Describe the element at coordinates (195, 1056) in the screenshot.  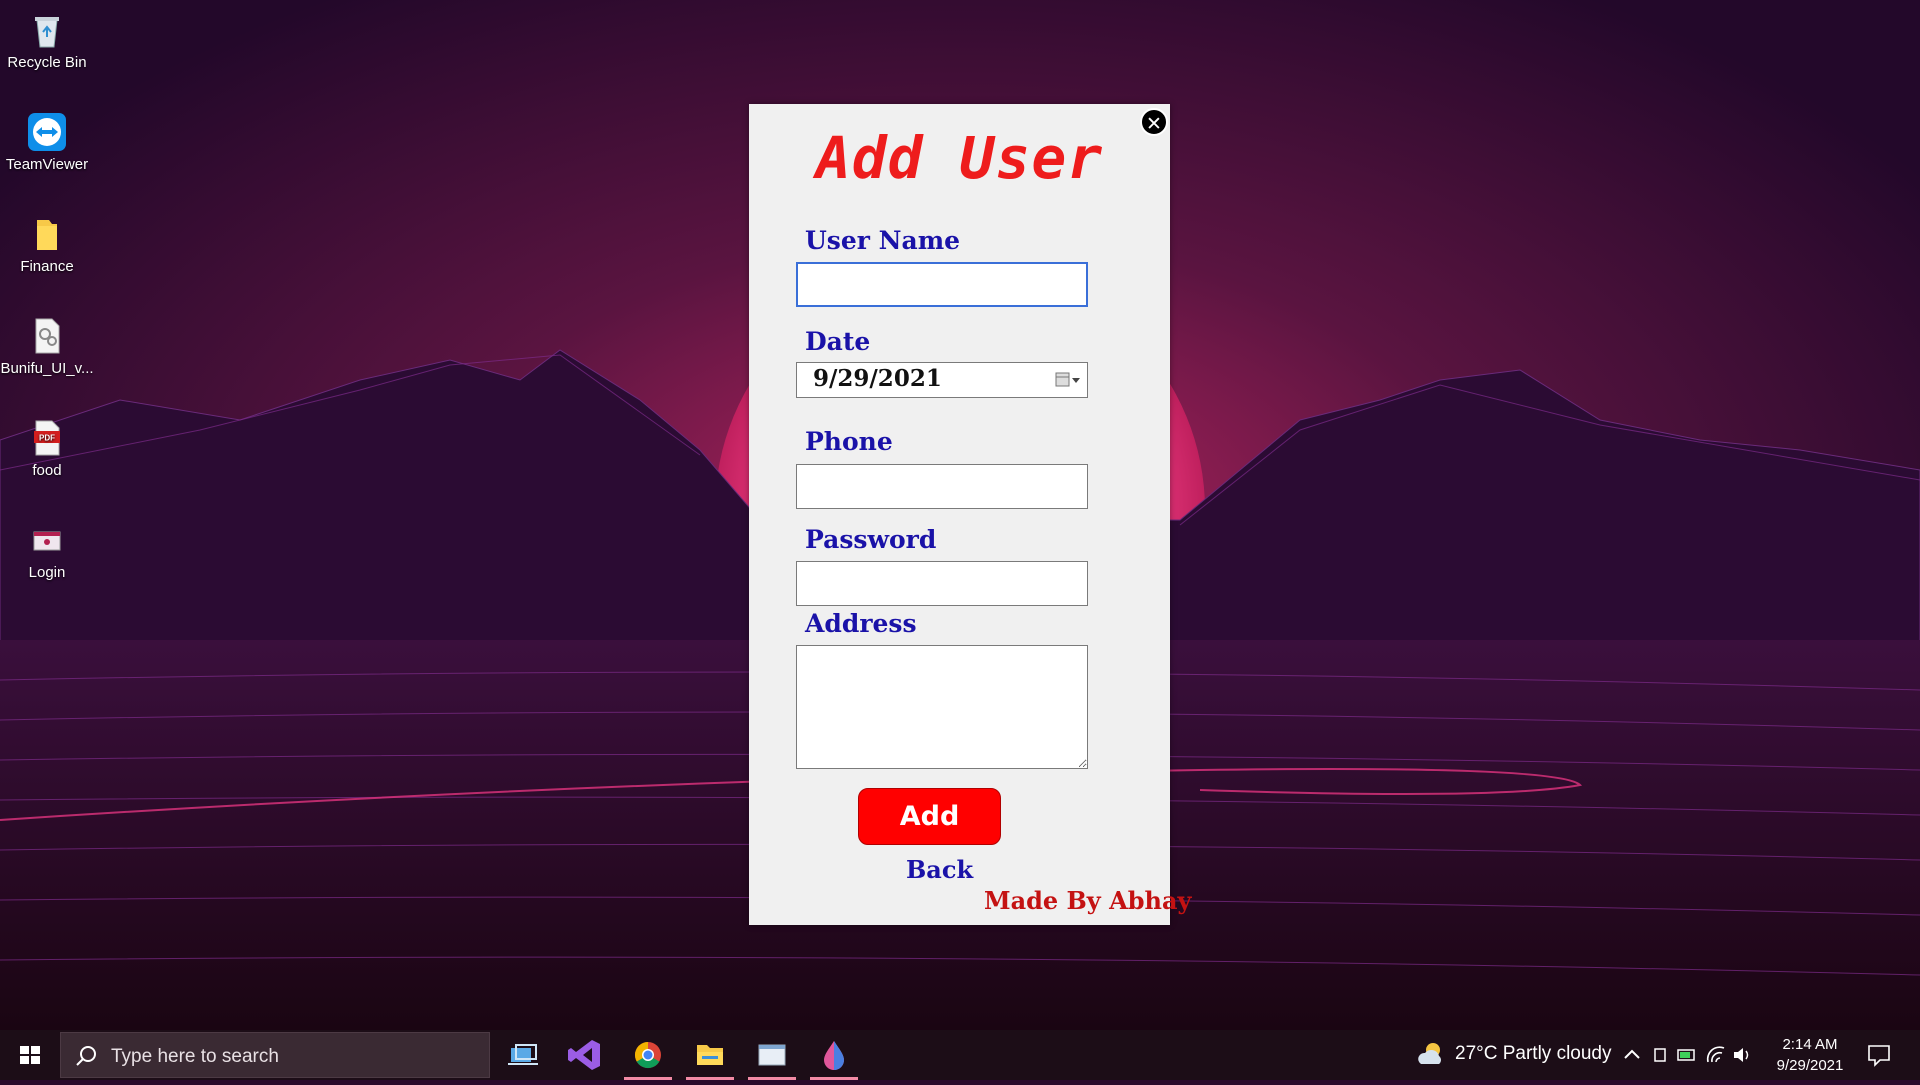
I see `search-placeholder: Type here to search` at that location.